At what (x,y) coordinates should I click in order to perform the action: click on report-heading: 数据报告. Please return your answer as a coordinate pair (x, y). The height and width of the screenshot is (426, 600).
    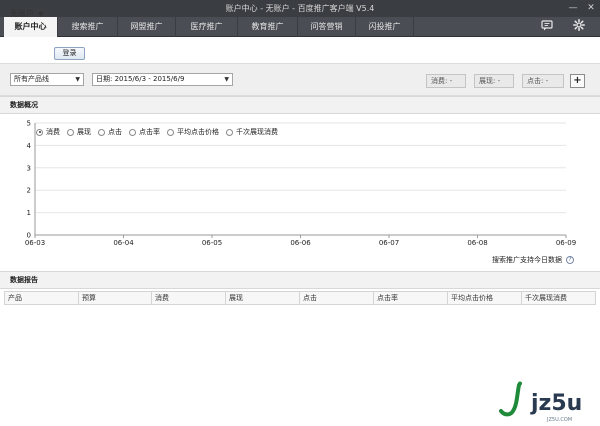
    Looking at the image, I should click on (300, 280).